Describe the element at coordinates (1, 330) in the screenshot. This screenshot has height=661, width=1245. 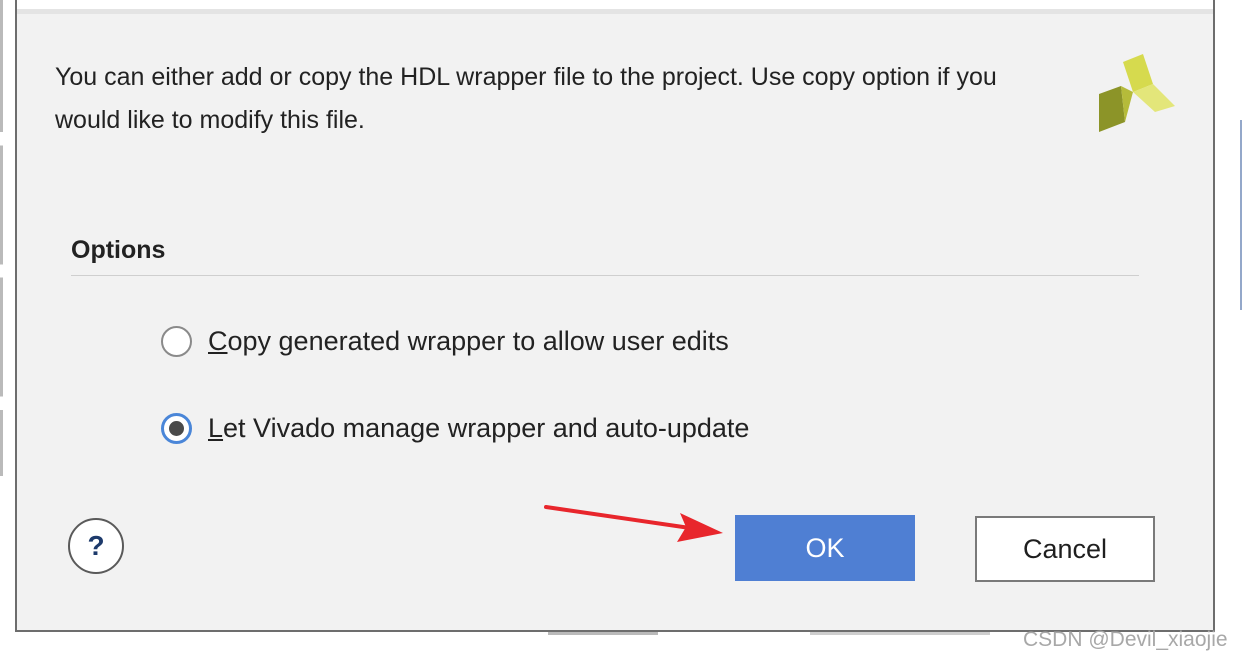
I see `background-window-edge` at that location.